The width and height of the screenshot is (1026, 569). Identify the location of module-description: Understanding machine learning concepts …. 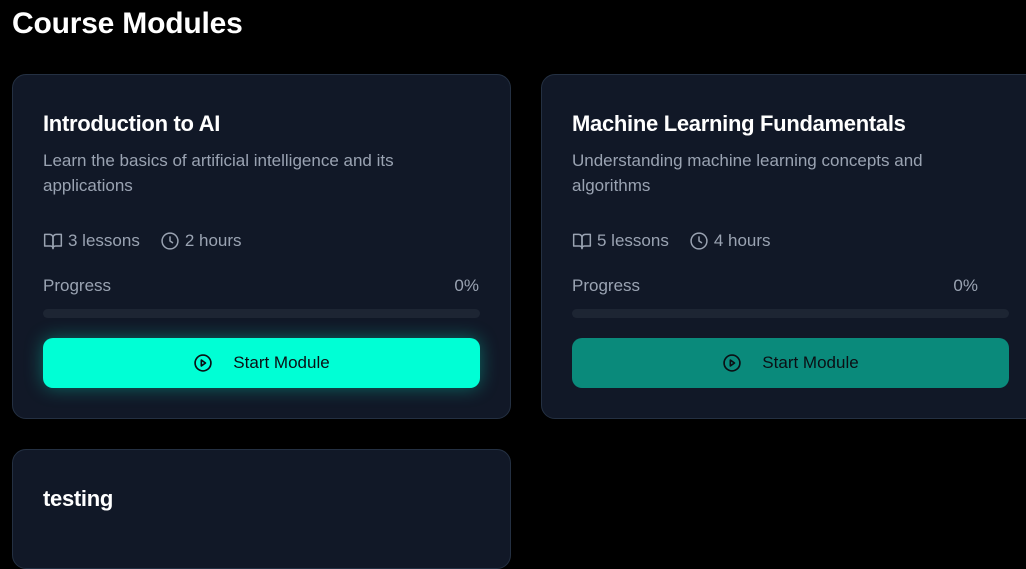
(747, 173).